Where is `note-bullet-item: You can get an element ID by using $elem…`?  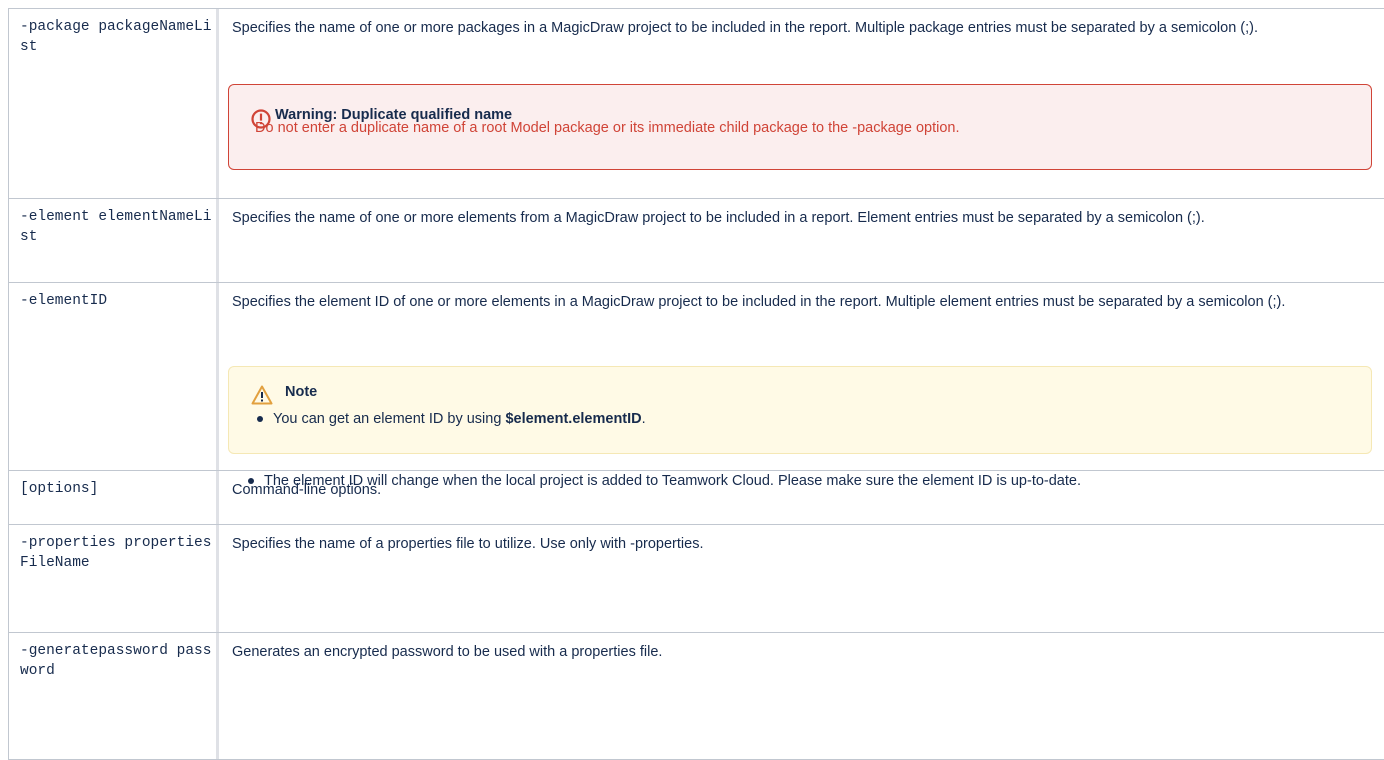
note-bullet-item: You can get an element ID by using $elem… is located at coordinates (449, 419).